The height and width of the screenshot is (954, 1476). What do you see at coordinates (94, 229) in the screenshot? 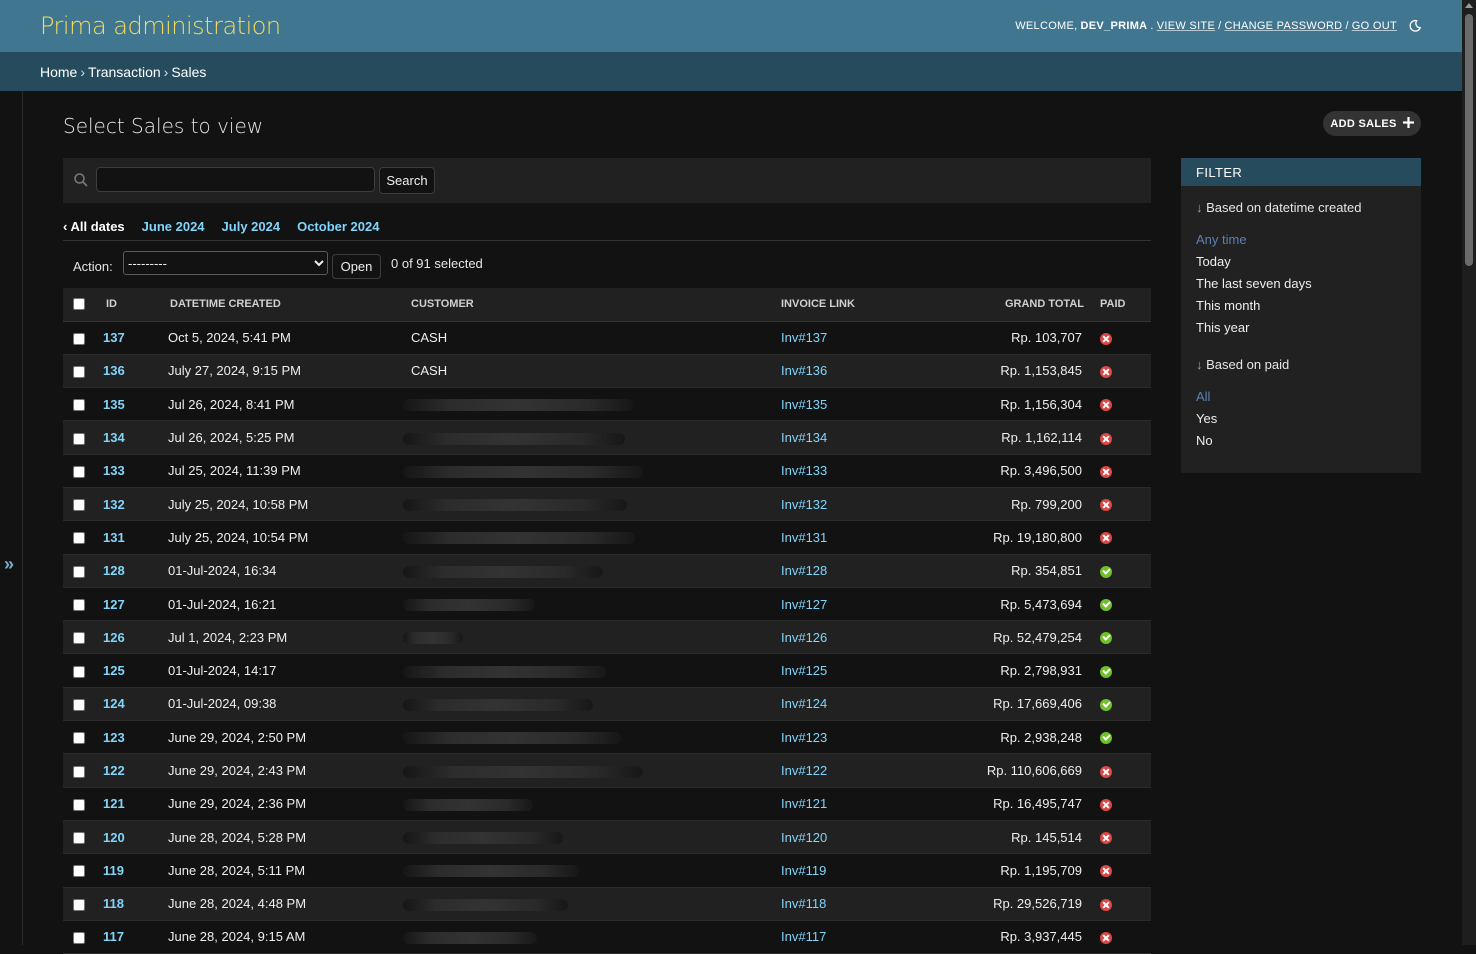
I see `date-hierarchy-all: ‹ All dates` at bounding box center [94, 229].